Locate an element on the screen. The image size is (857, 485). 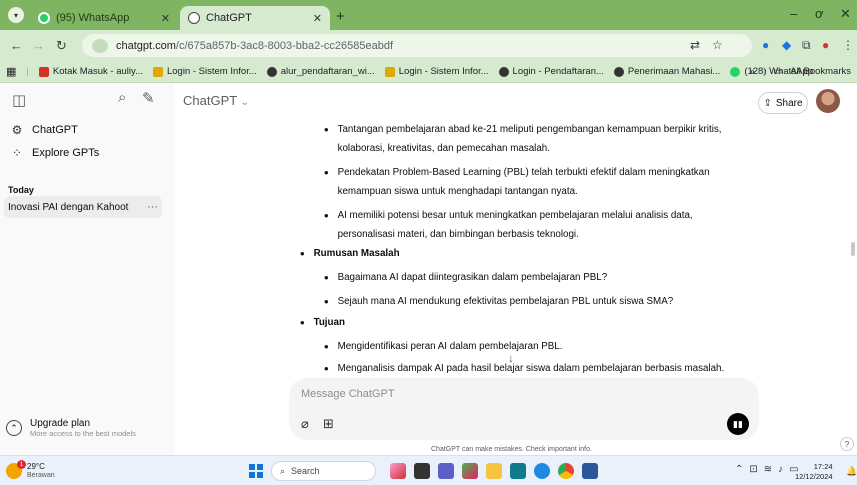
share-button: ⇪ Share is located at coordinates (783, 103).